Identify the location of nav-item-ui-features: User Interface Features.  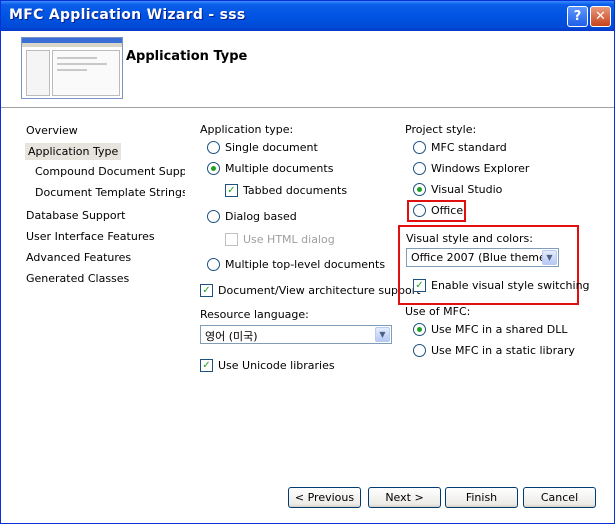
(90, 236).